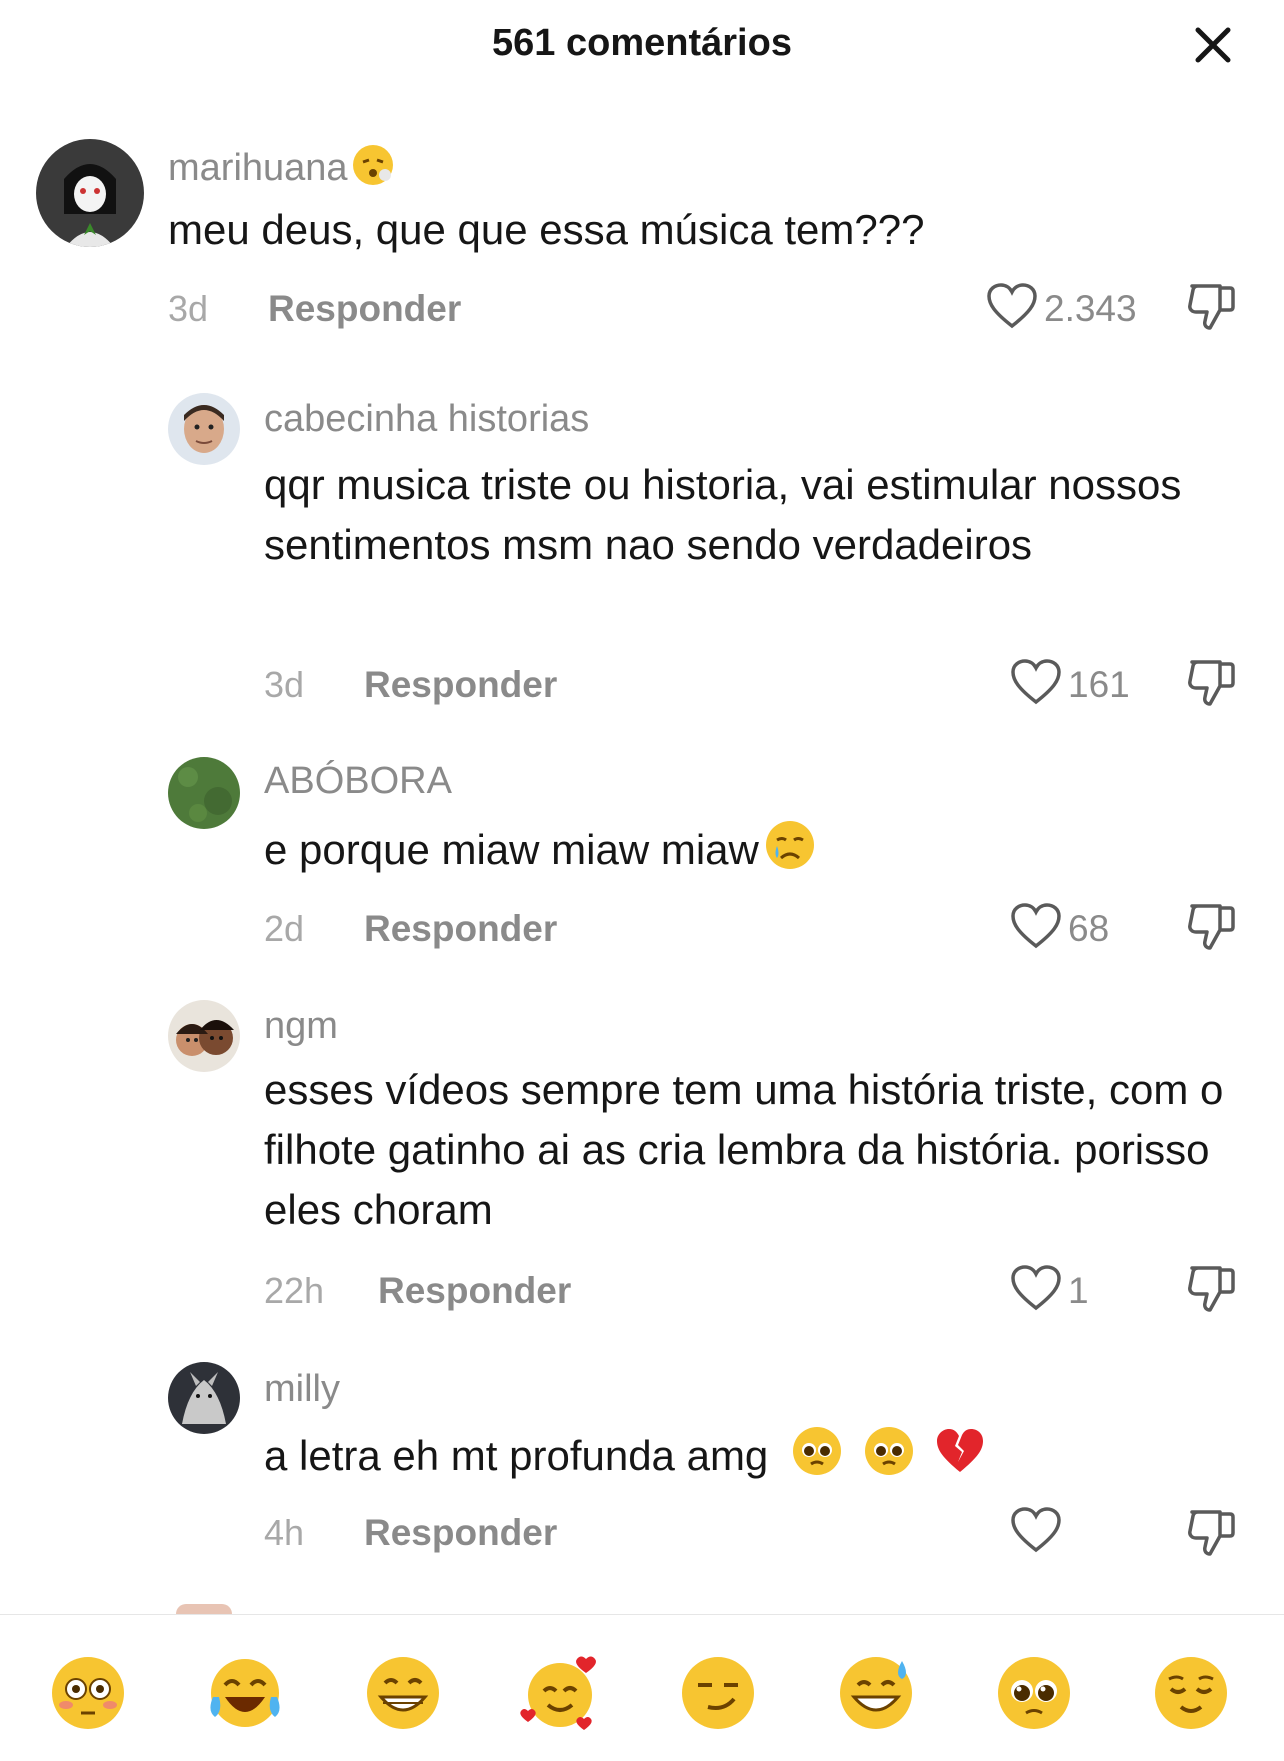 The width and height of the screenshot is (1284, 1761). I want to click on comment-username: ABÓBORA, so click(358, 781).